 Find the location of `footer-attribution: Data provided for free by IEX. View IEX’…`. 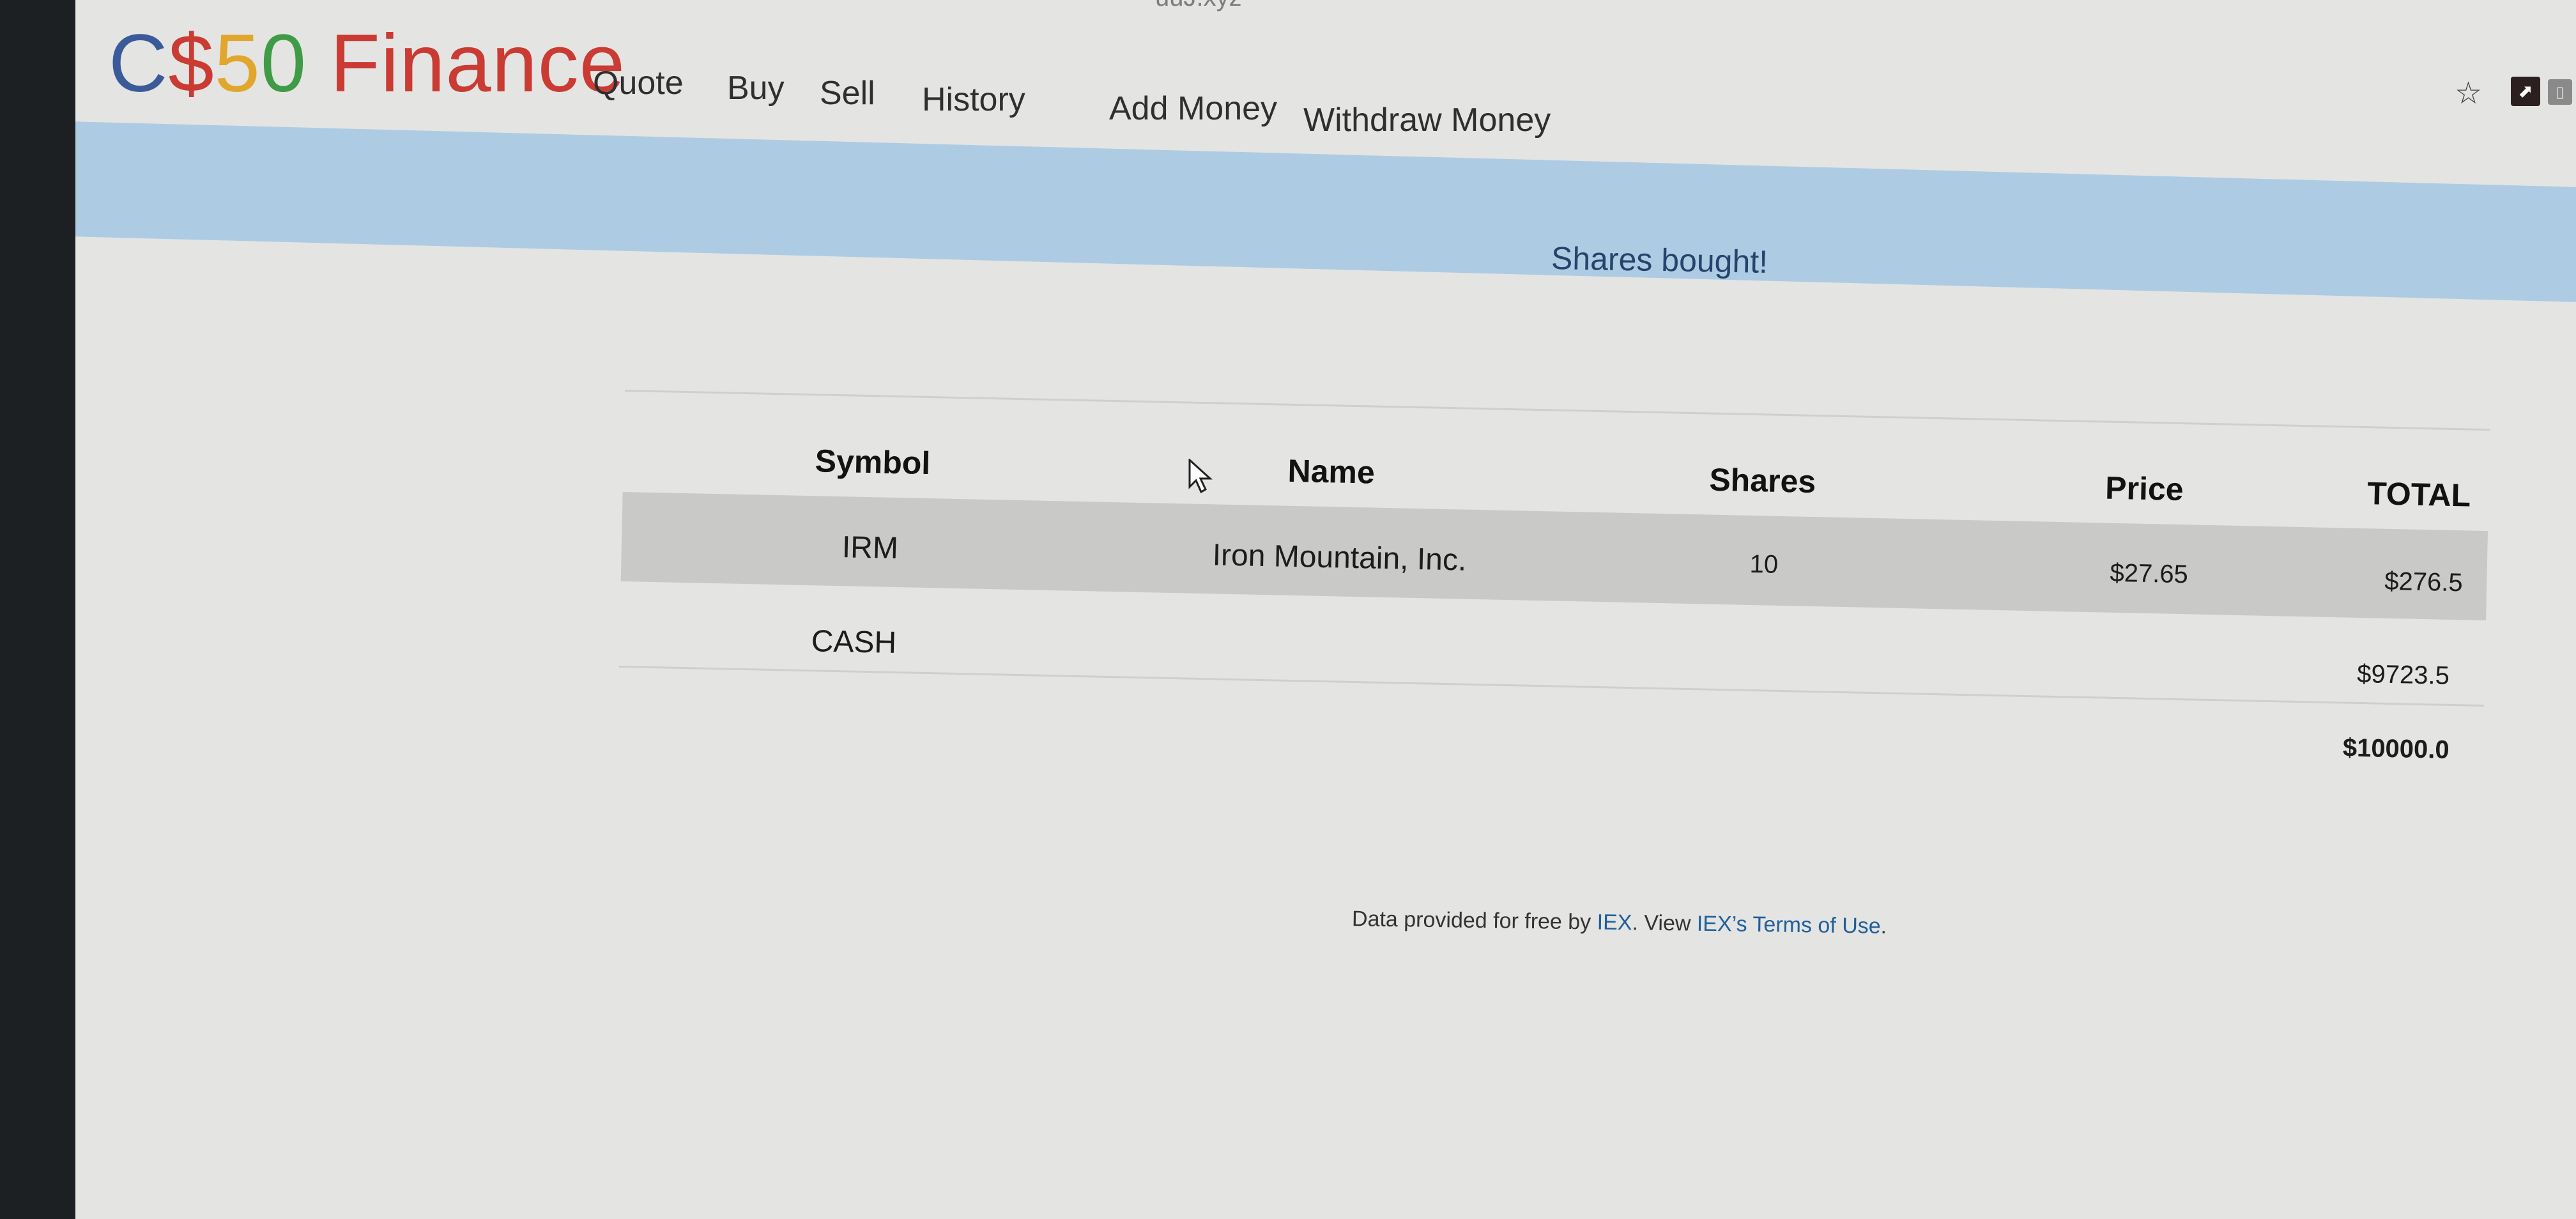

footer-attribution: Data provided for free by IEX. View IEX’… is located at coordinates (1619, 923).